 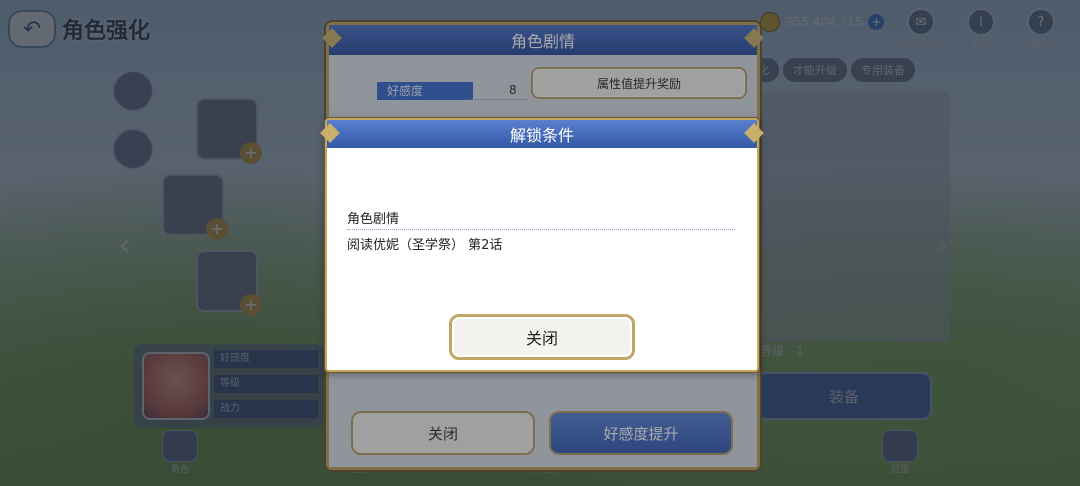 What do you see at coordinates (541, 229) in the screenshot?
I see `condition-divider` at bounding box center [541, 229].